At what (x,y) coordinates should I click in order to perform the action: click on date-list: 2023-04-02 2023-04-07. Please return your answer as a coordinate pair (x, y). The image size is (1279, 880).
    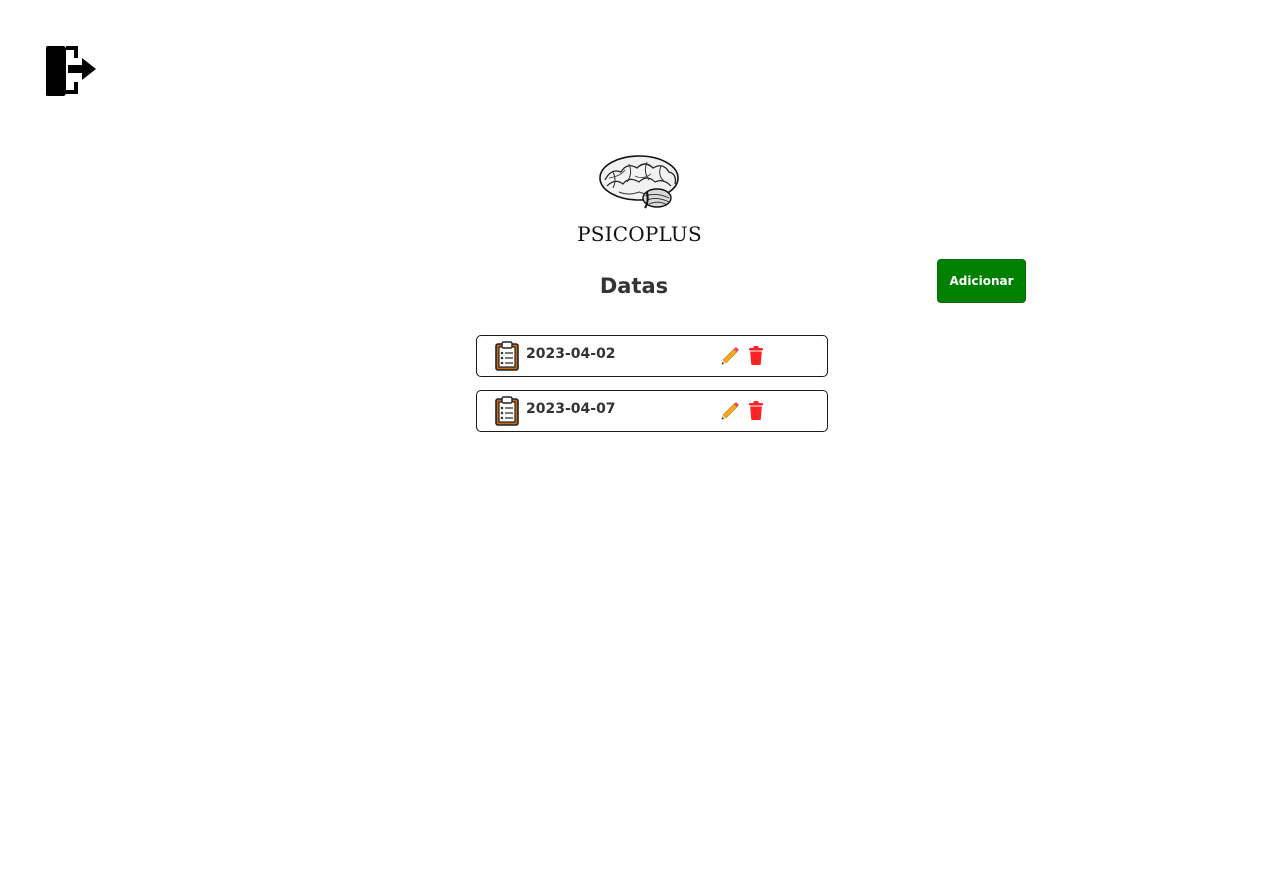
    Looking at the image, I should click on (652, 390).